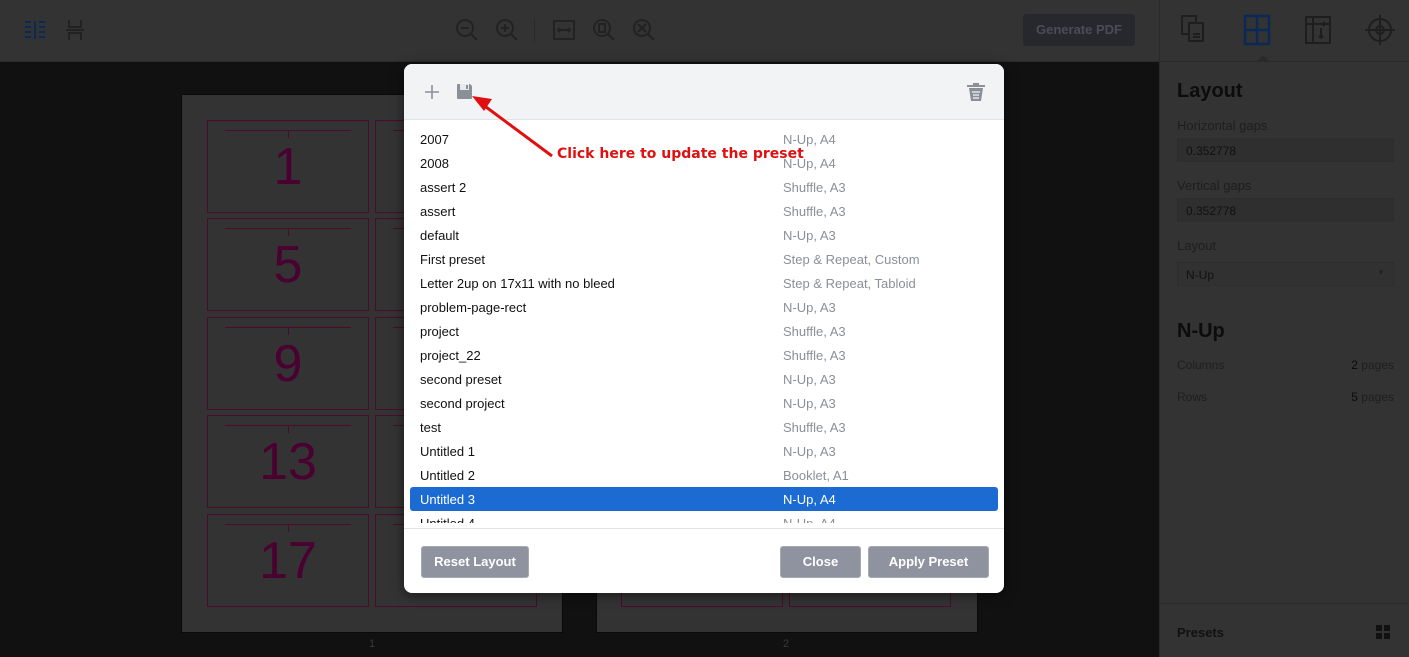 The image size is (1409, 657). I want to click on columns-row: Columns 2 pages, so click(1285, 365).